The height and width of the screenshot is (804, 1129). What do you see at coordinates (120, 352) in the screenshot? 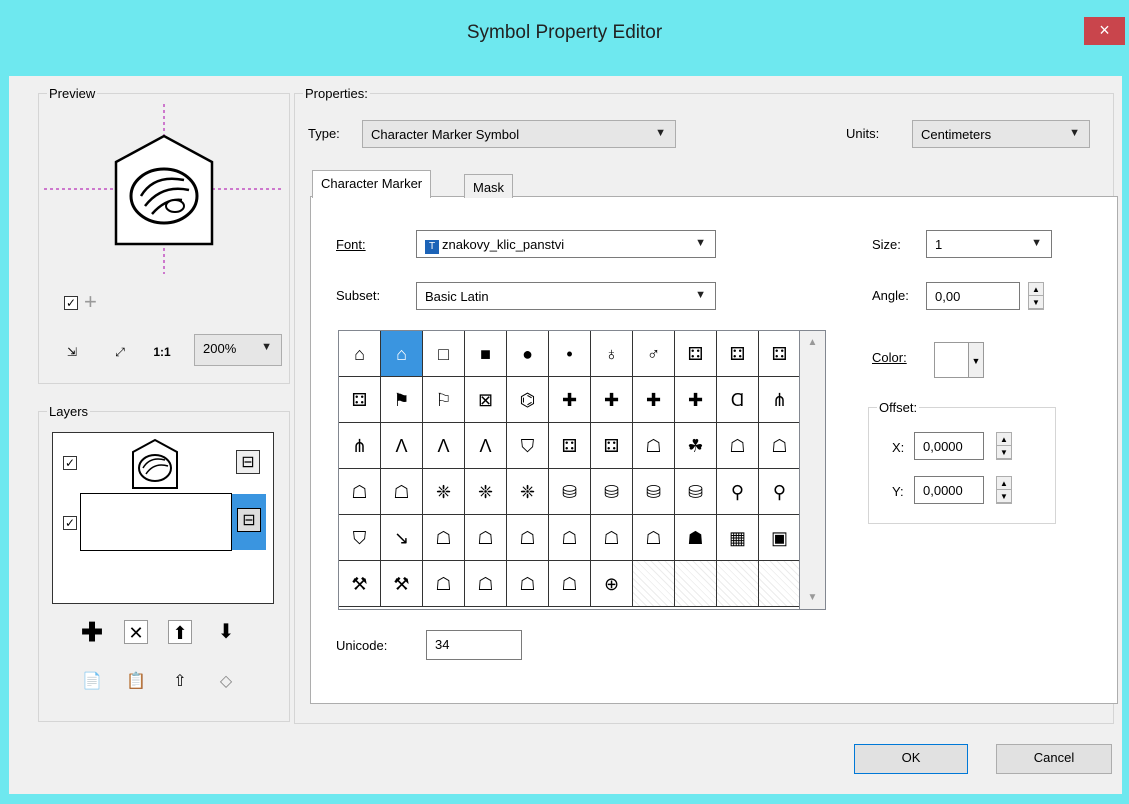
I see `zoom-extent-icon: ⤢` at bounding box center [120, 352].